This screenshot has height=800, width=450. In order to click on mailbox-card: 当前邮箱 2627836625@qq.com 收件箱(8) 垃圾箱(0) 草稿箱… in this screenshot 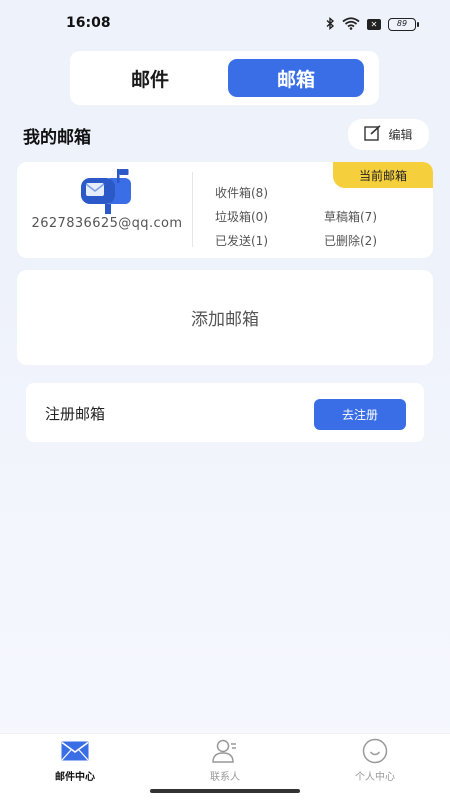, I will do `click(225, 210)`.